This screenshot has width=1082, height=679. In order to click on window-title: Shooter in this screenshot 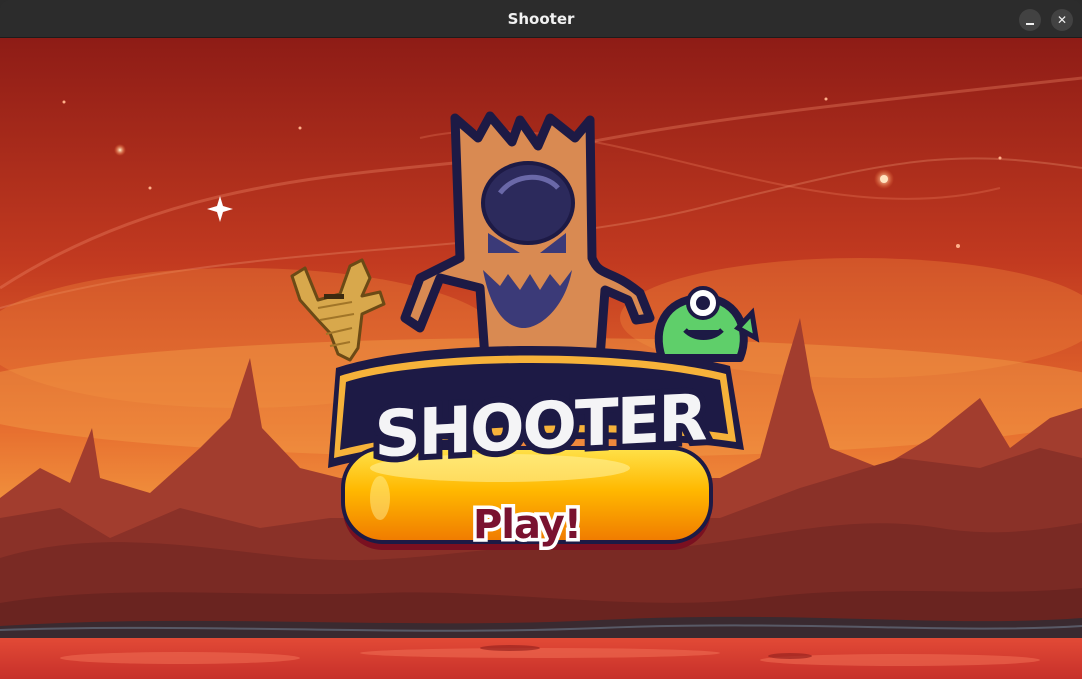, I will do `click(541, 19)`.